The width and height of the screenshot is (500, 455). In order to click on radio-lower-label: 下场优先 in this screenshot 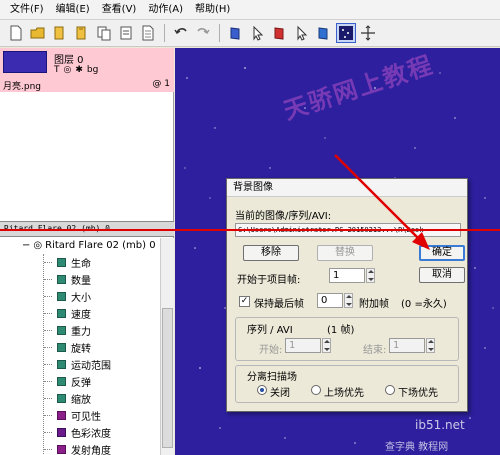, I will do `click(418, 393)`.